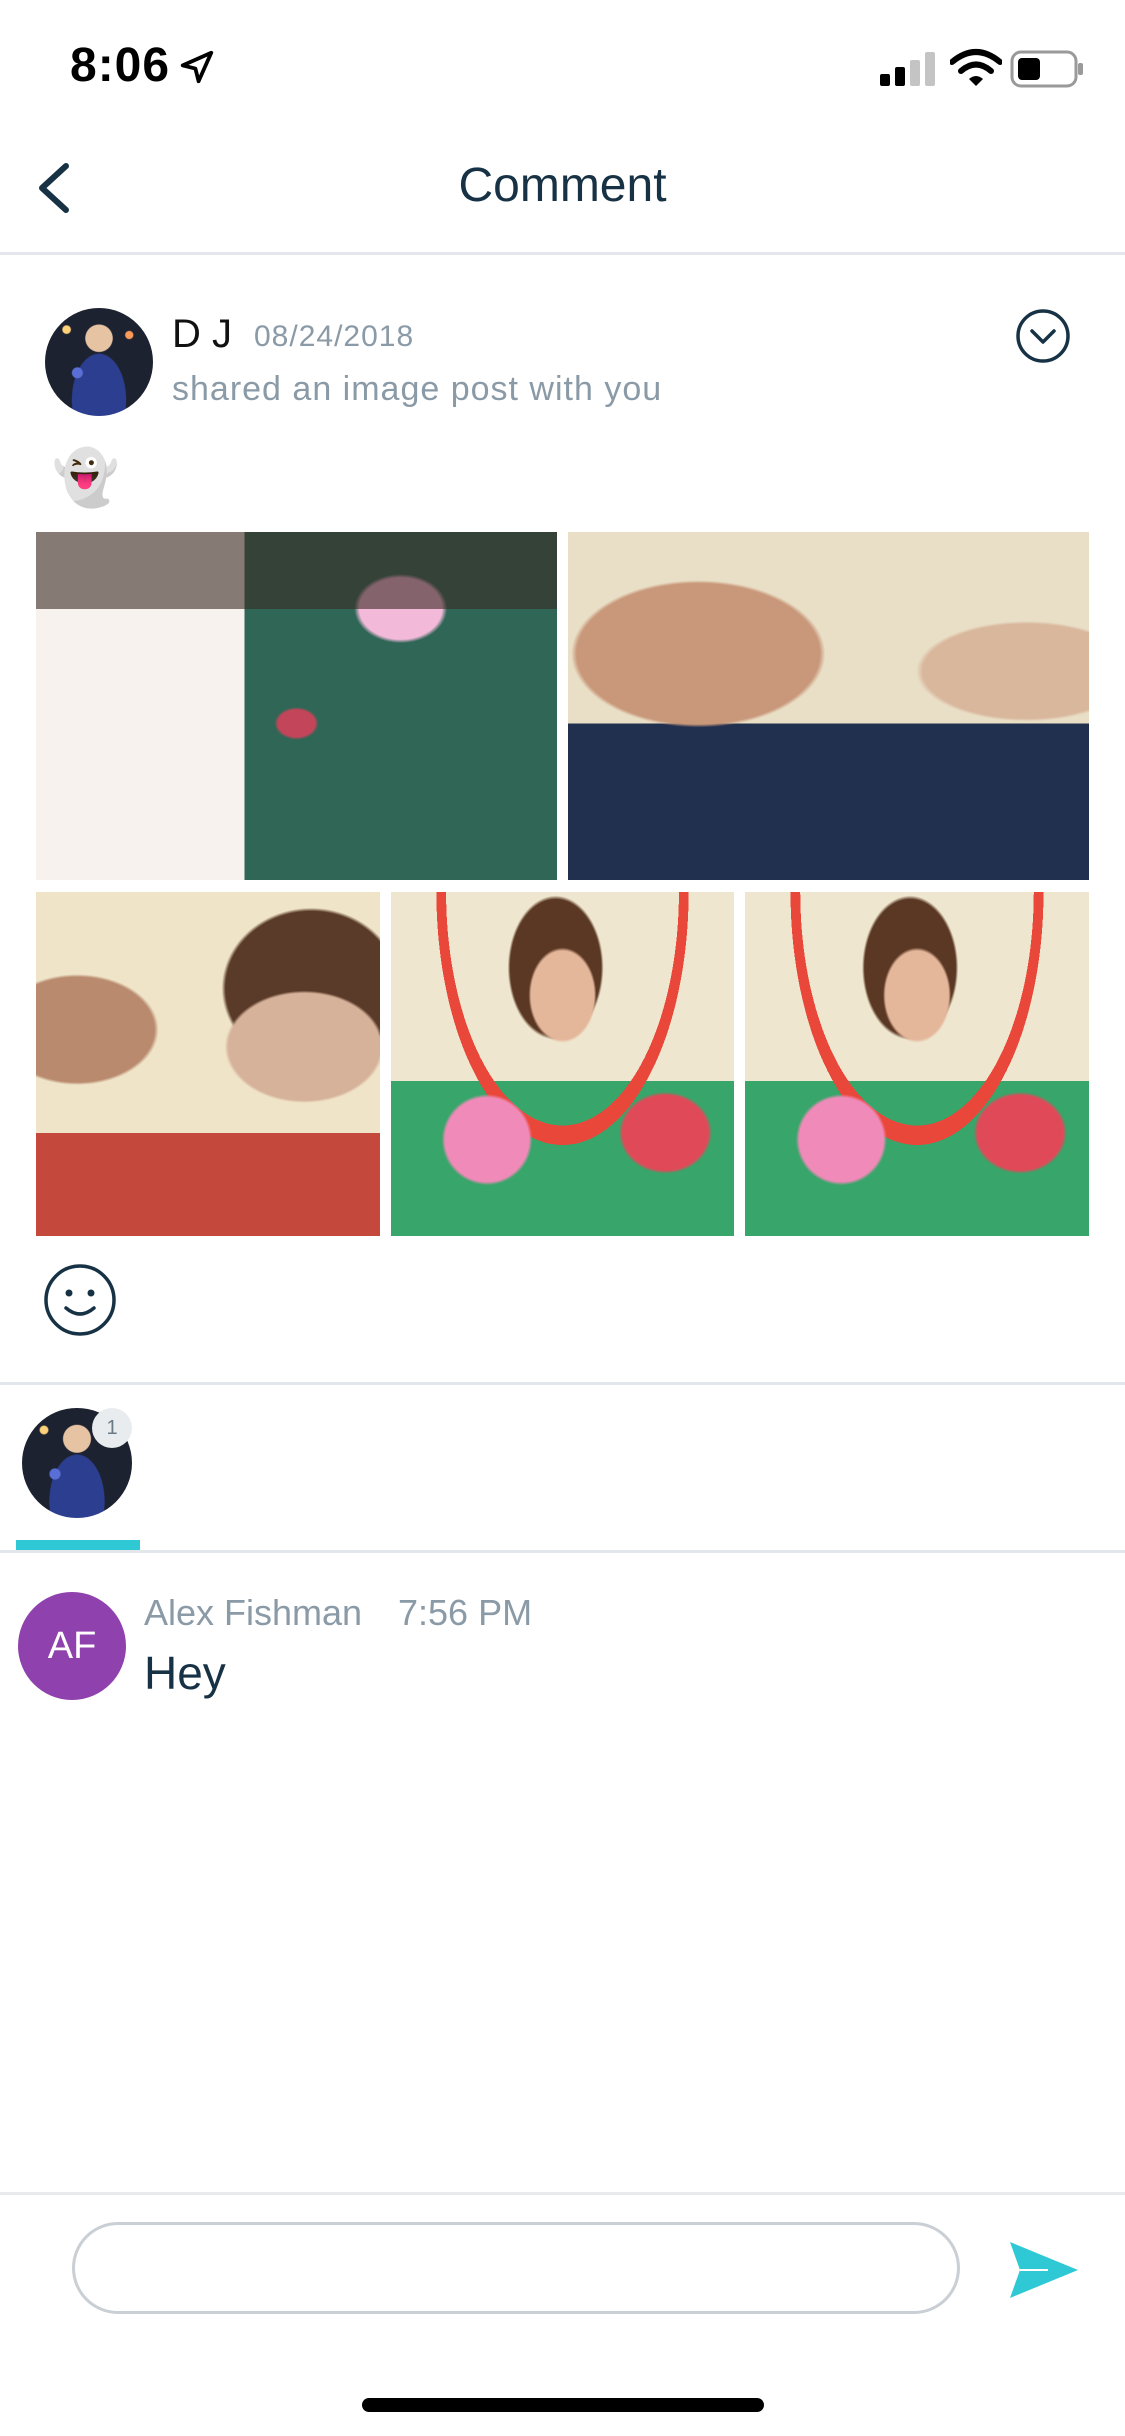 The width and height of the screenshot is (1125, 2436). Describe the element at coordinates (907, 69) in the screenshot. I see `cellular-signal-icon` at that location.